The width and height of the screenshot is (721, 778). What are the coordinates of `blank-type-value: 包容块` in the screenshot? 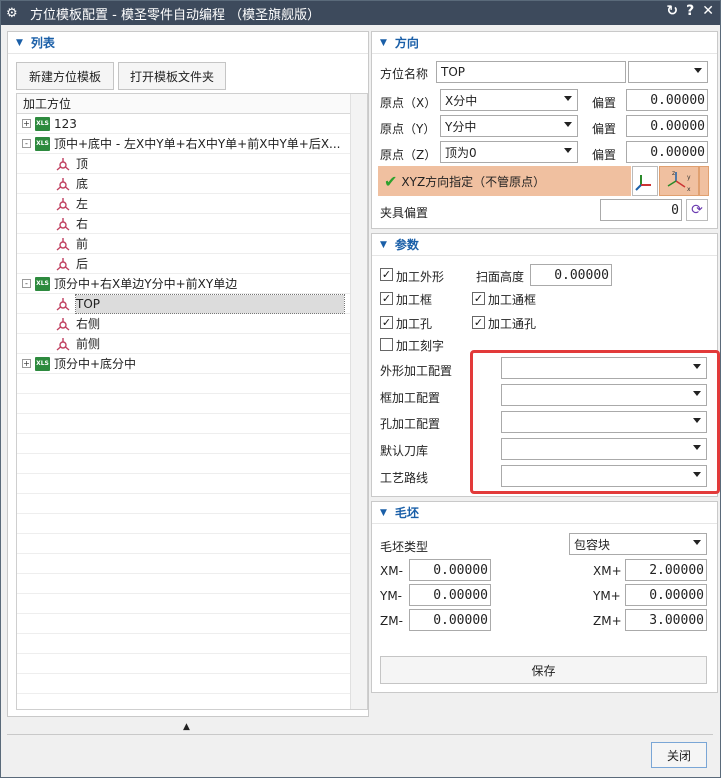 It's located at (592, 544).